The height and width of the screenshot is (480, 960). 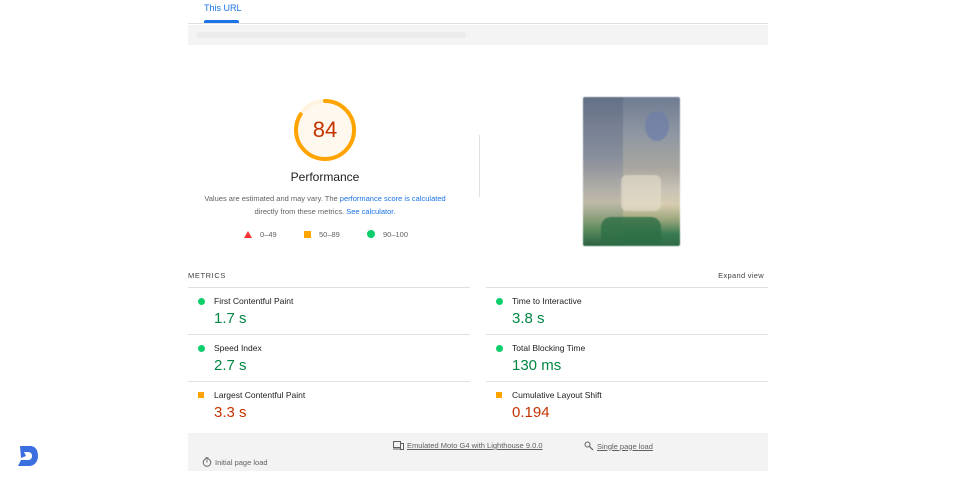 What do you see at coordinates (238, 348) in the screenshot?
I see `metric-name: Speed Index` at bounding box center [238, 348].